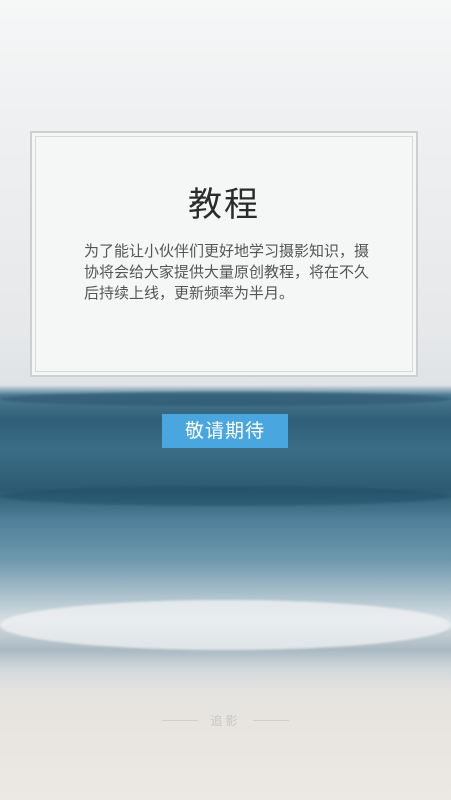 The height and width of the screenshot is (800, 451). Describe the element at coordinates (225, 625) in the screenshot. I see `foam-decoration` at that location.